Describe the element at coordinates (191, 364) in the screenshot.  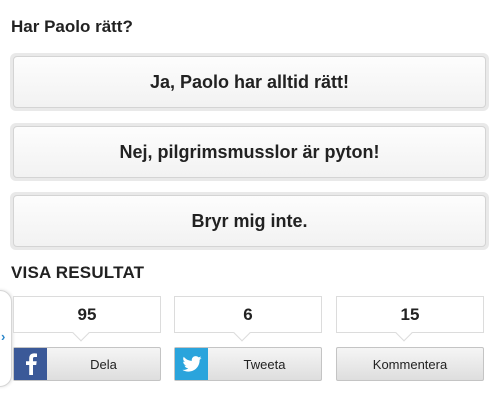
I see `twitter-icon` at that location.